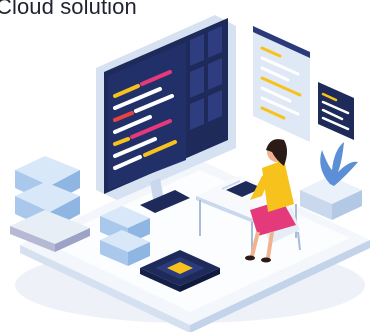 The height and width of the screenshot is (332, 377). What do you see at coordinates (50, 204) in the screenshot?
I see `cube-stack-icon` at bounding box center [50, 204].